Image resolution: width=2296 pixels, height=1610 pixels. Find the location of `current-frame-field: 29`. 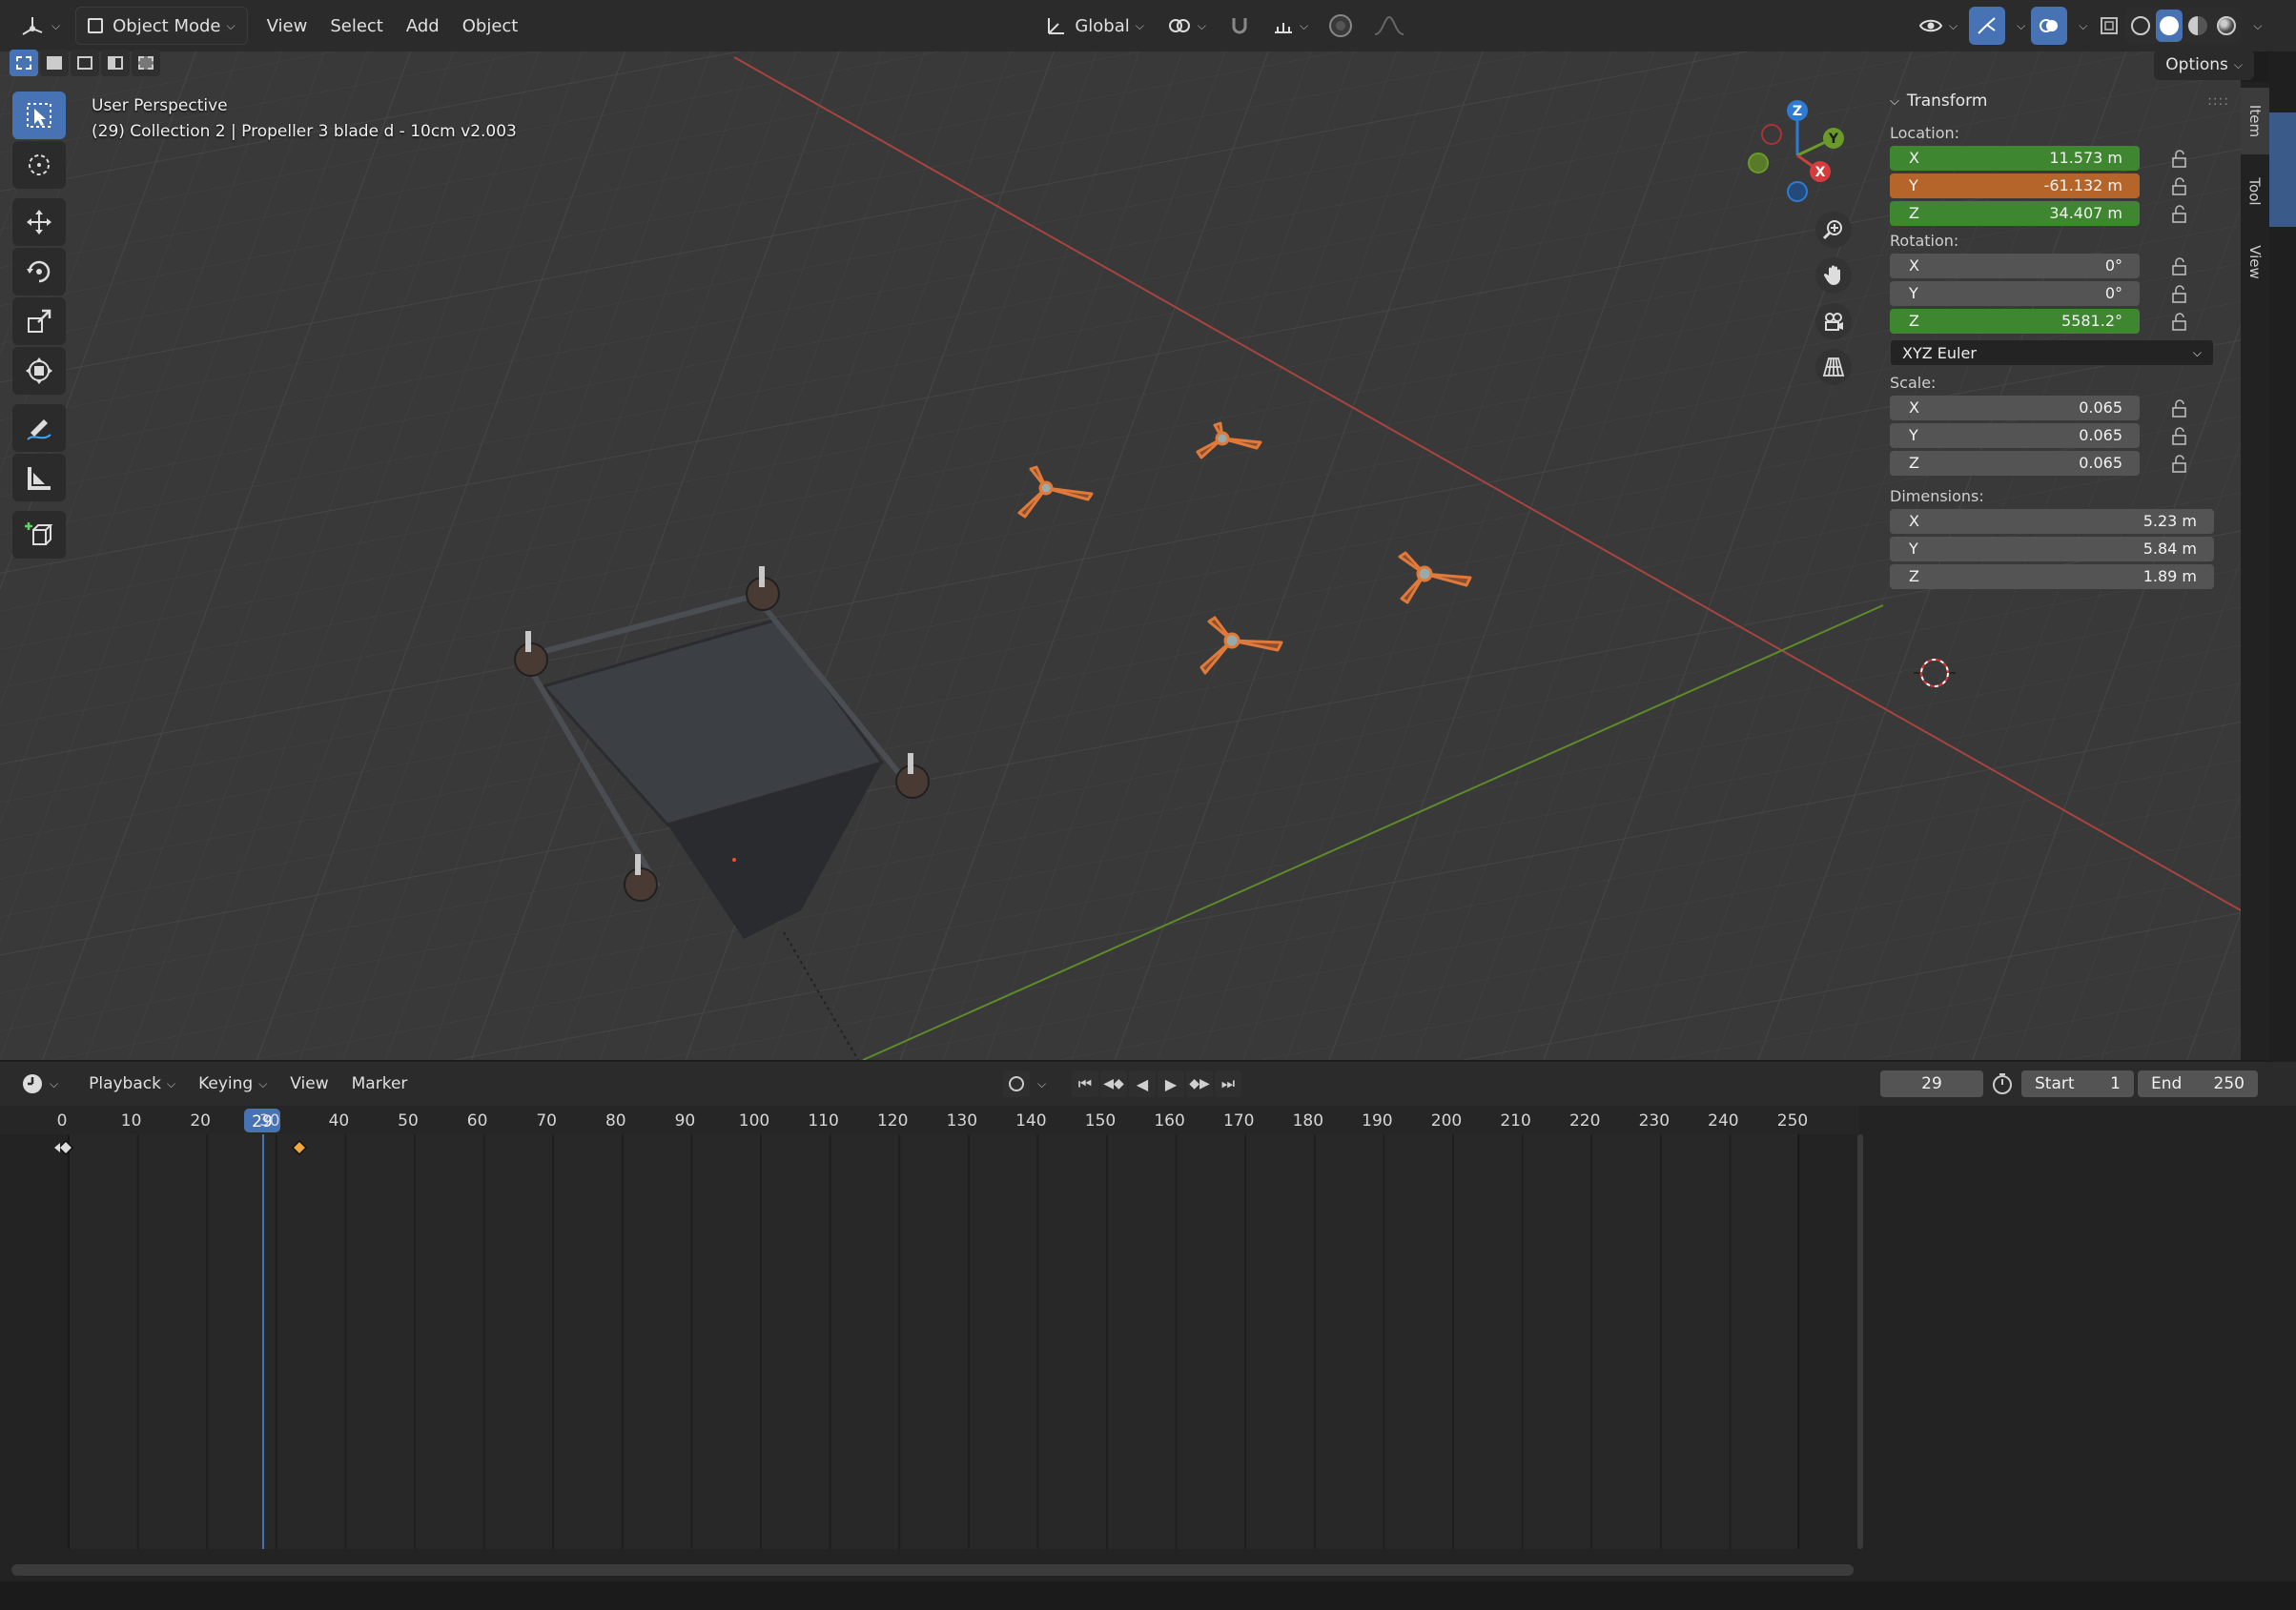

current-frame-field: 29 is located at coordinates (1931, 1083).